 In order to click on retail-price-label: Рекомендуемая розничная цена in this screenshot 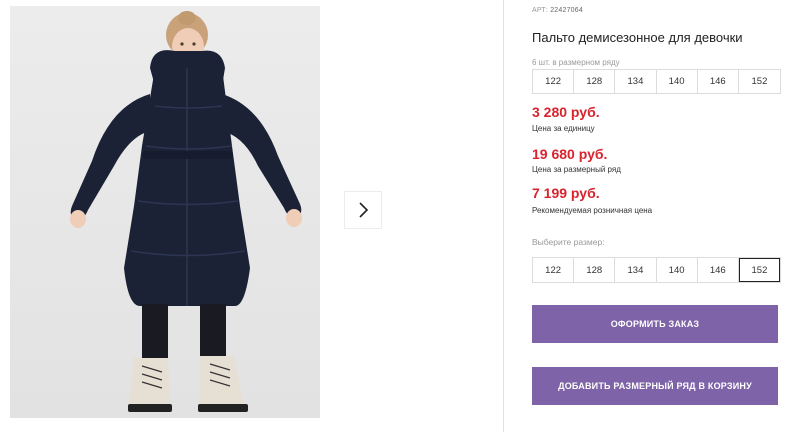, I will do `click(592, 210)`.